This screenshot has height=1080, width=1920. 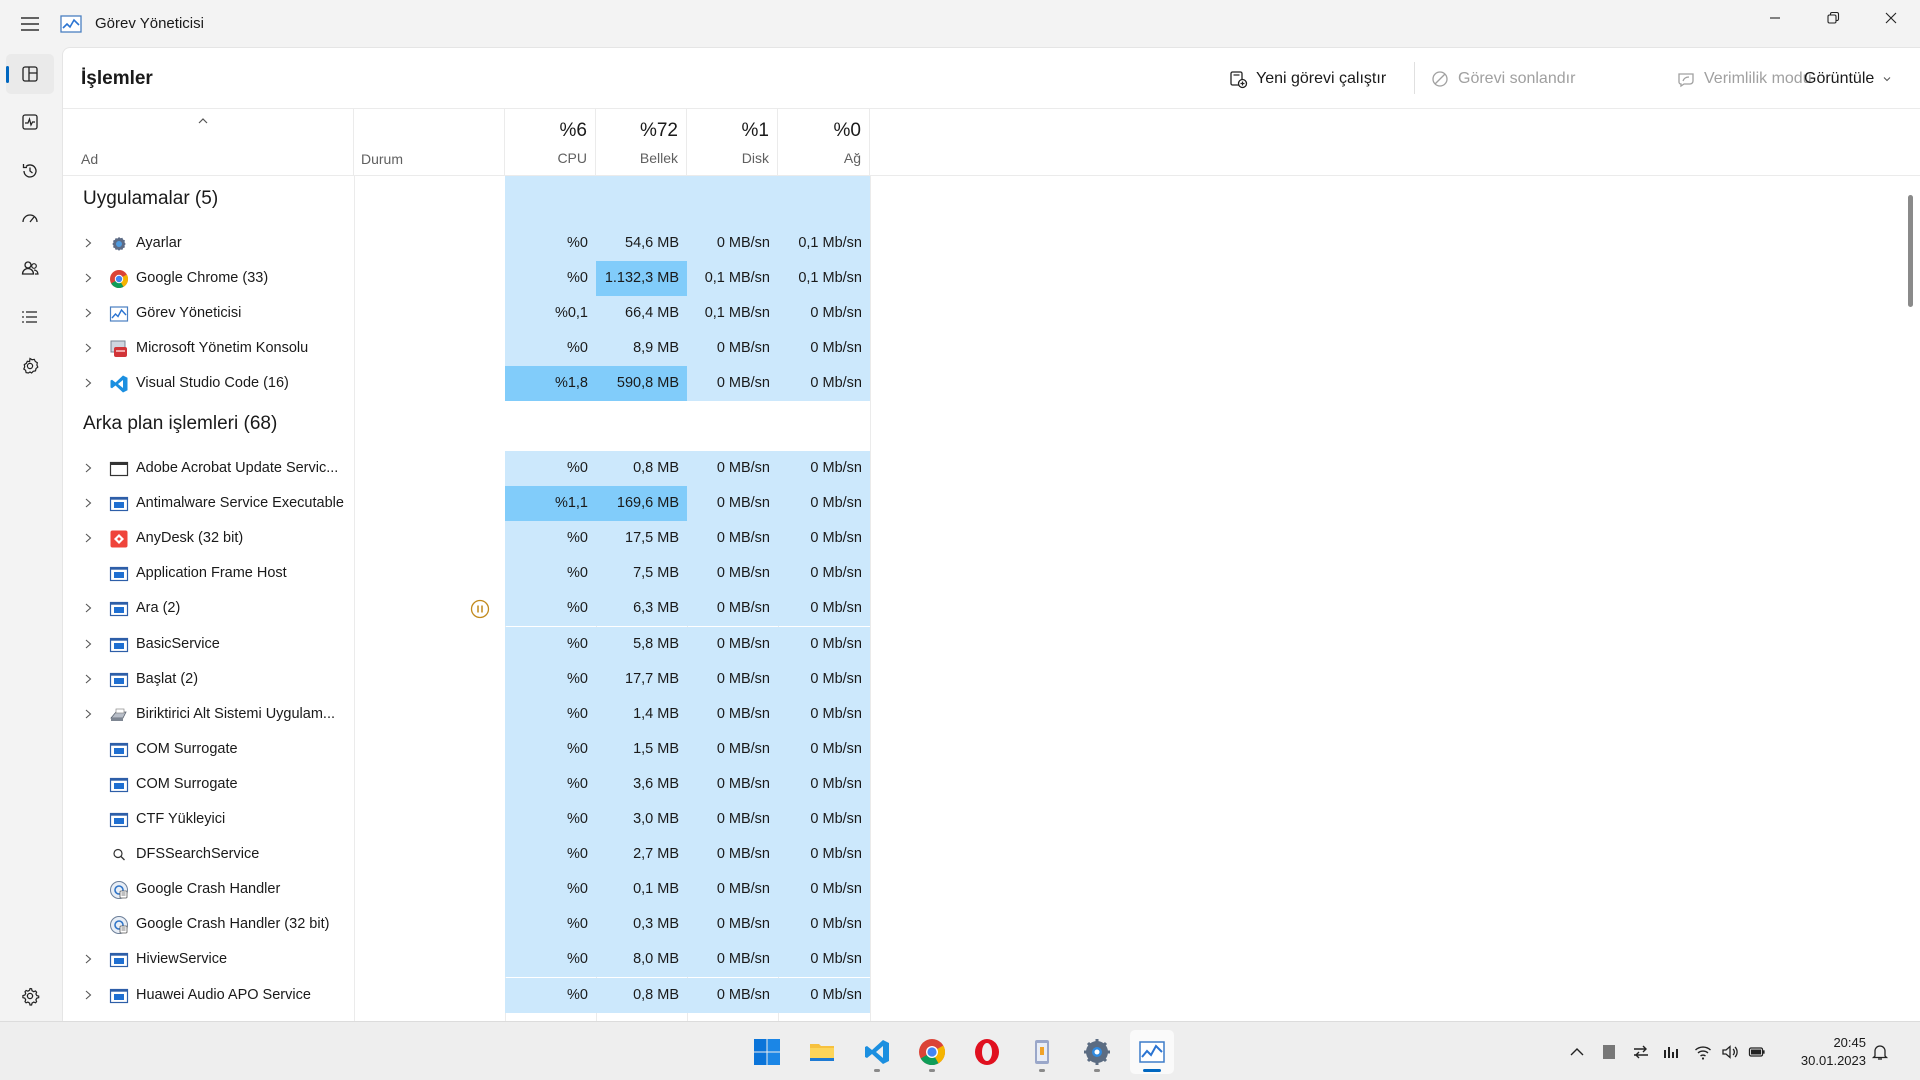 What do you see at coordinates (429, 142) in the screenshot?
I see `column-header-status: Durum` at bounding box center [429, 142].